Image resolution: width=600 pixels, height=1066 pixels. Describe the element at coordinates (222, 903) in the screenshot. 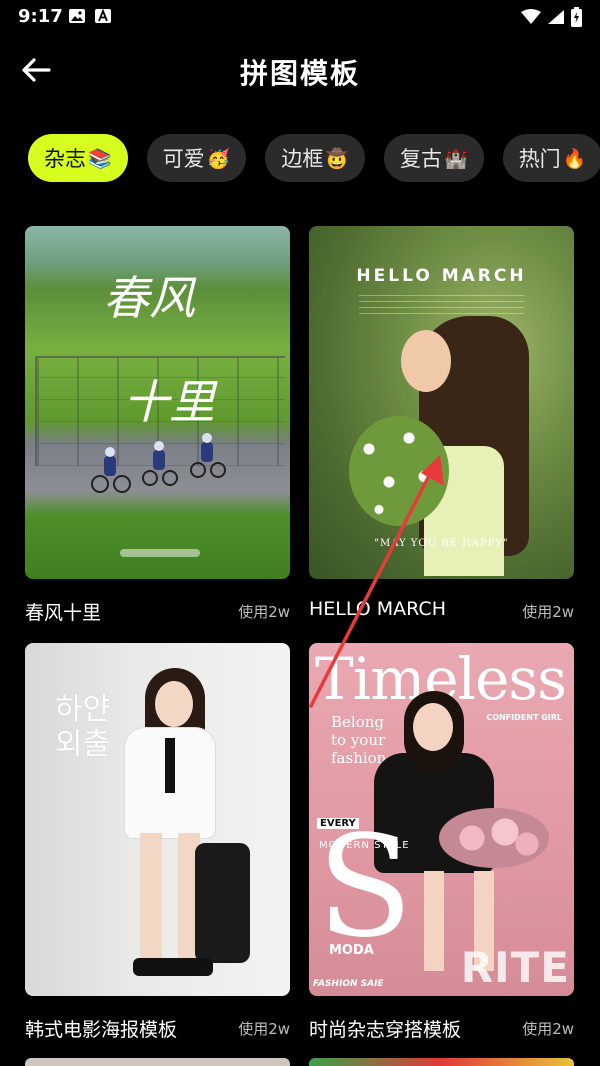

I see `figure-jacket` at that location.